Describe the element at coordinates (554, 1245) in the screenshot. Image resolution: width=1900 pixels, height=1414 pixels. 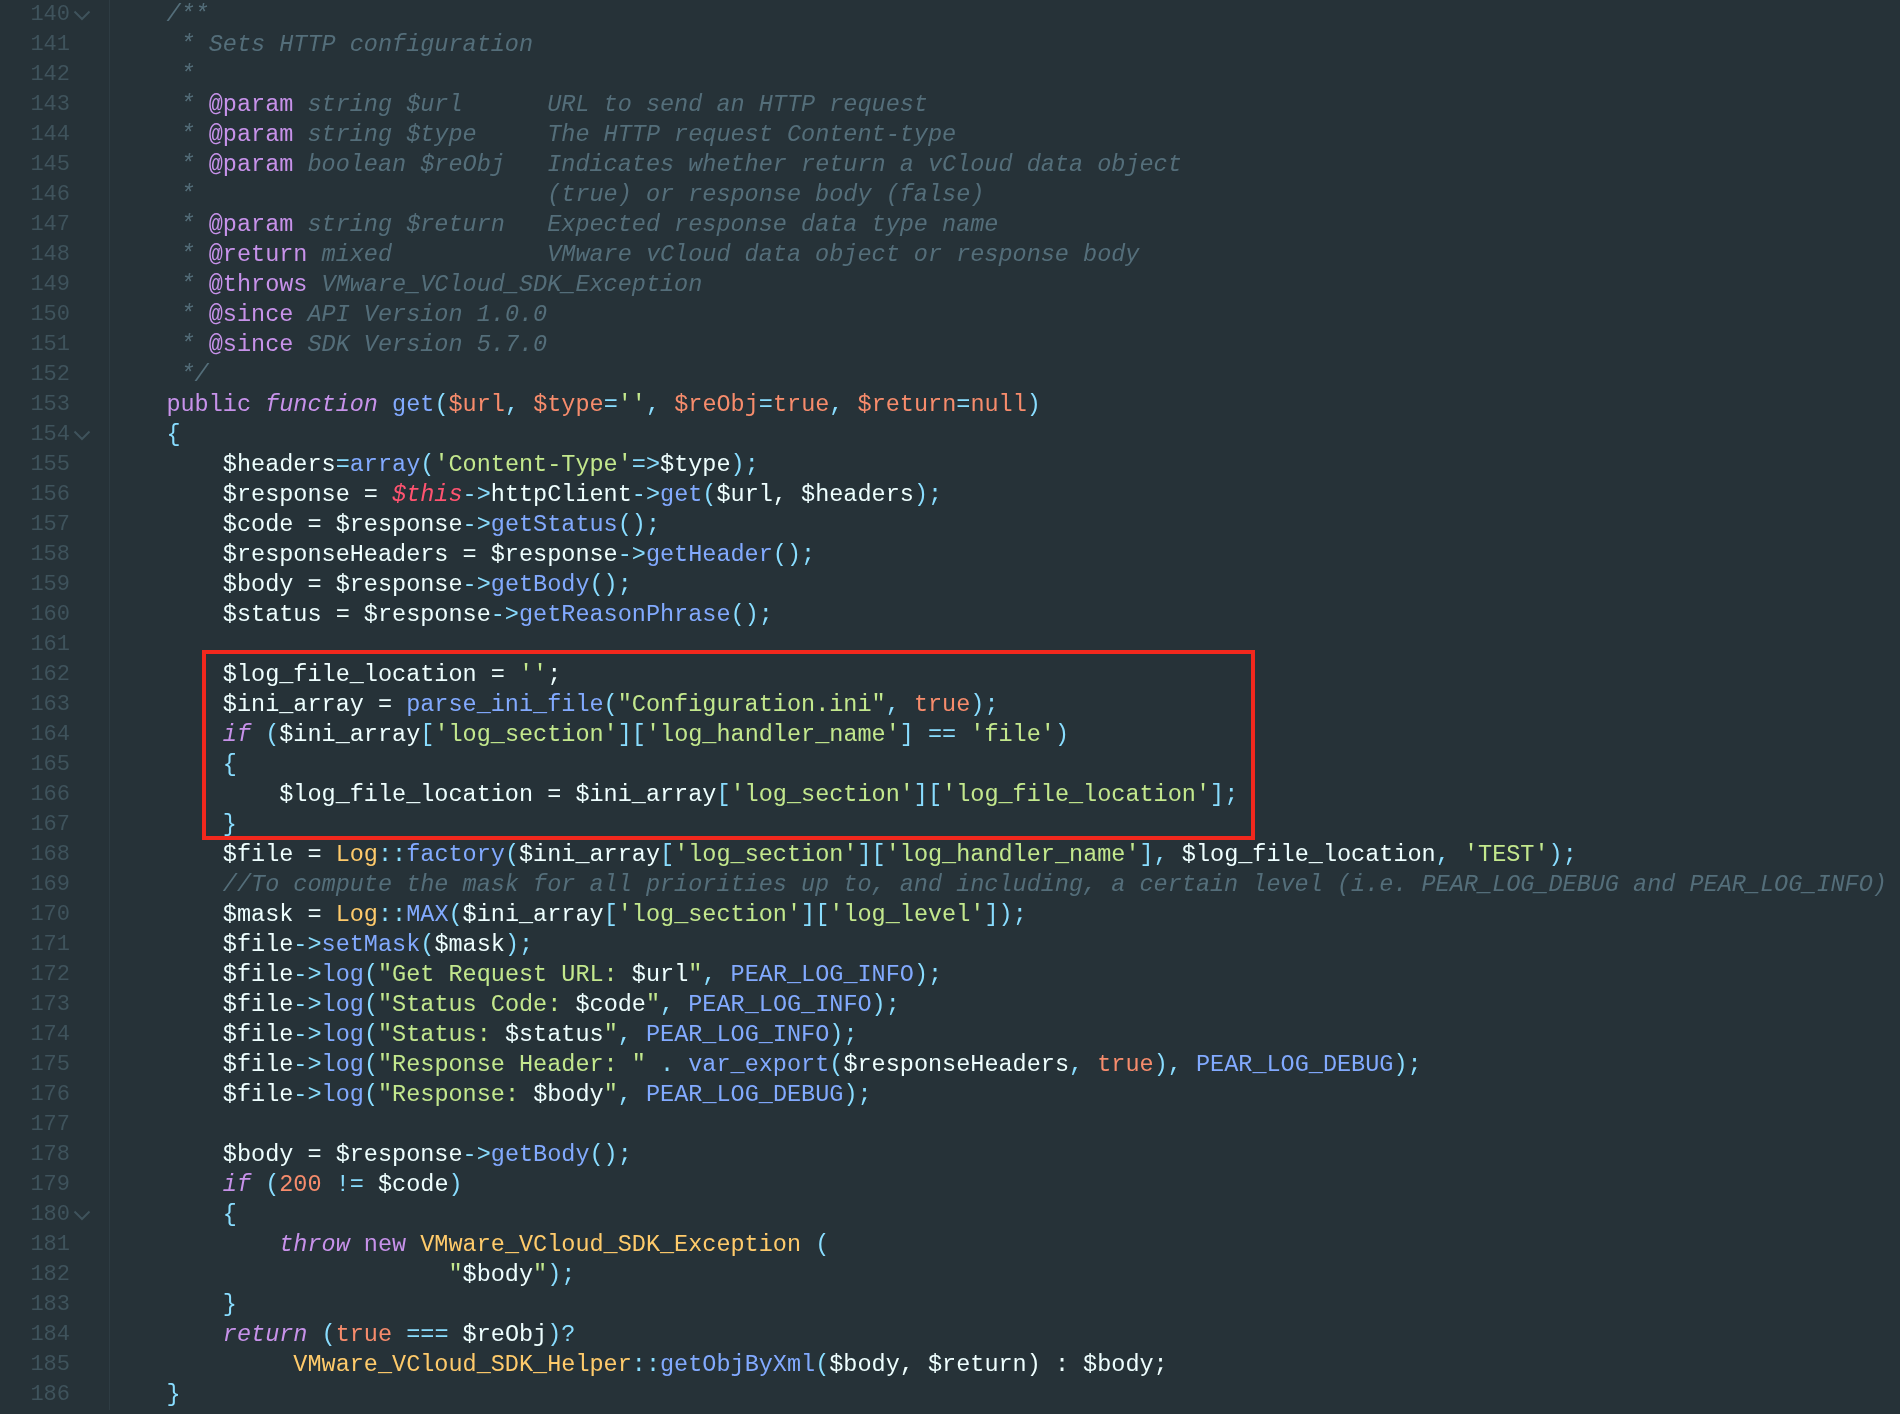
I see `code-line: throw new VMware_VCloud_SDK_Exception (` at that location.